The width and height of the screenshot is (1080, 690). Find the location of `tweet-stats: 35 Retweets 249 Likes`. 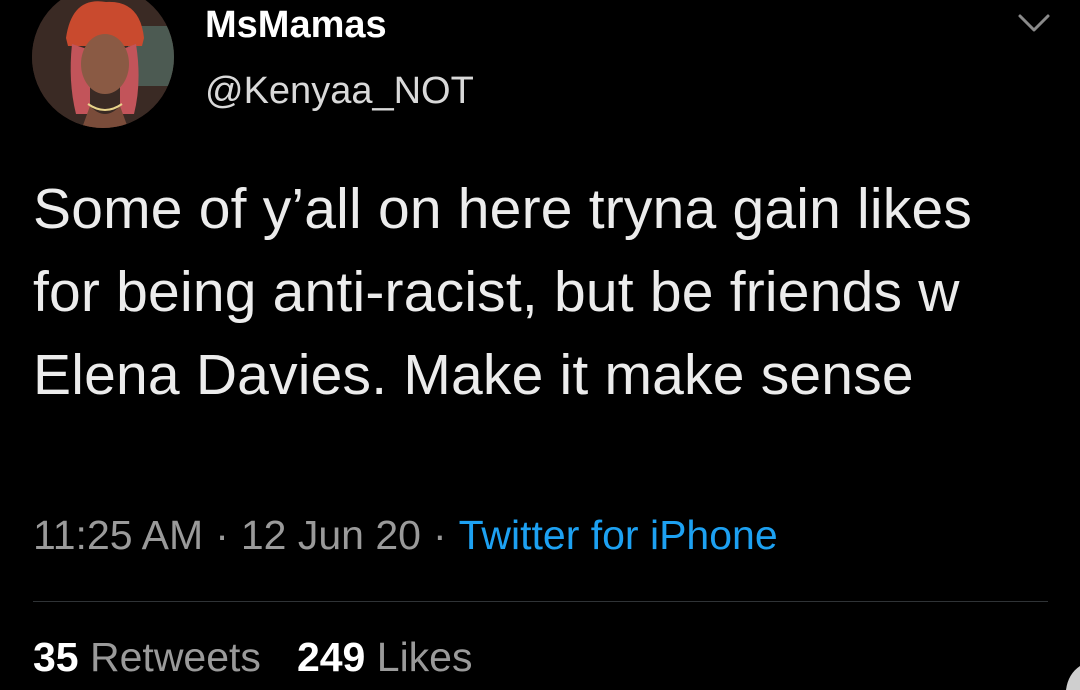

tweet-stats: 35 Retweets 249 Likes is located at coordinates (252, 657).